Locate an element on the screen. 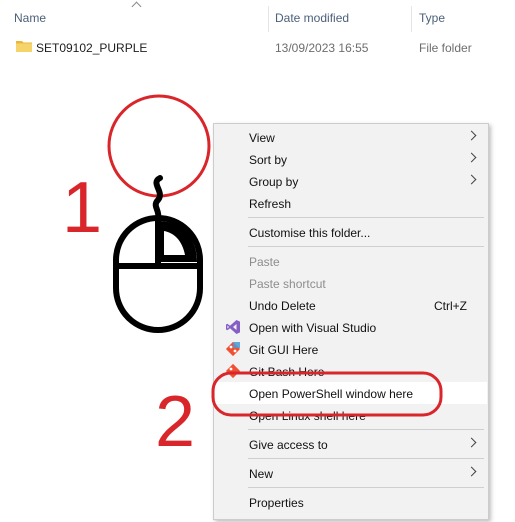  menu-item-shortcut: Ctrl+Z is located at coordinates (450, 306).